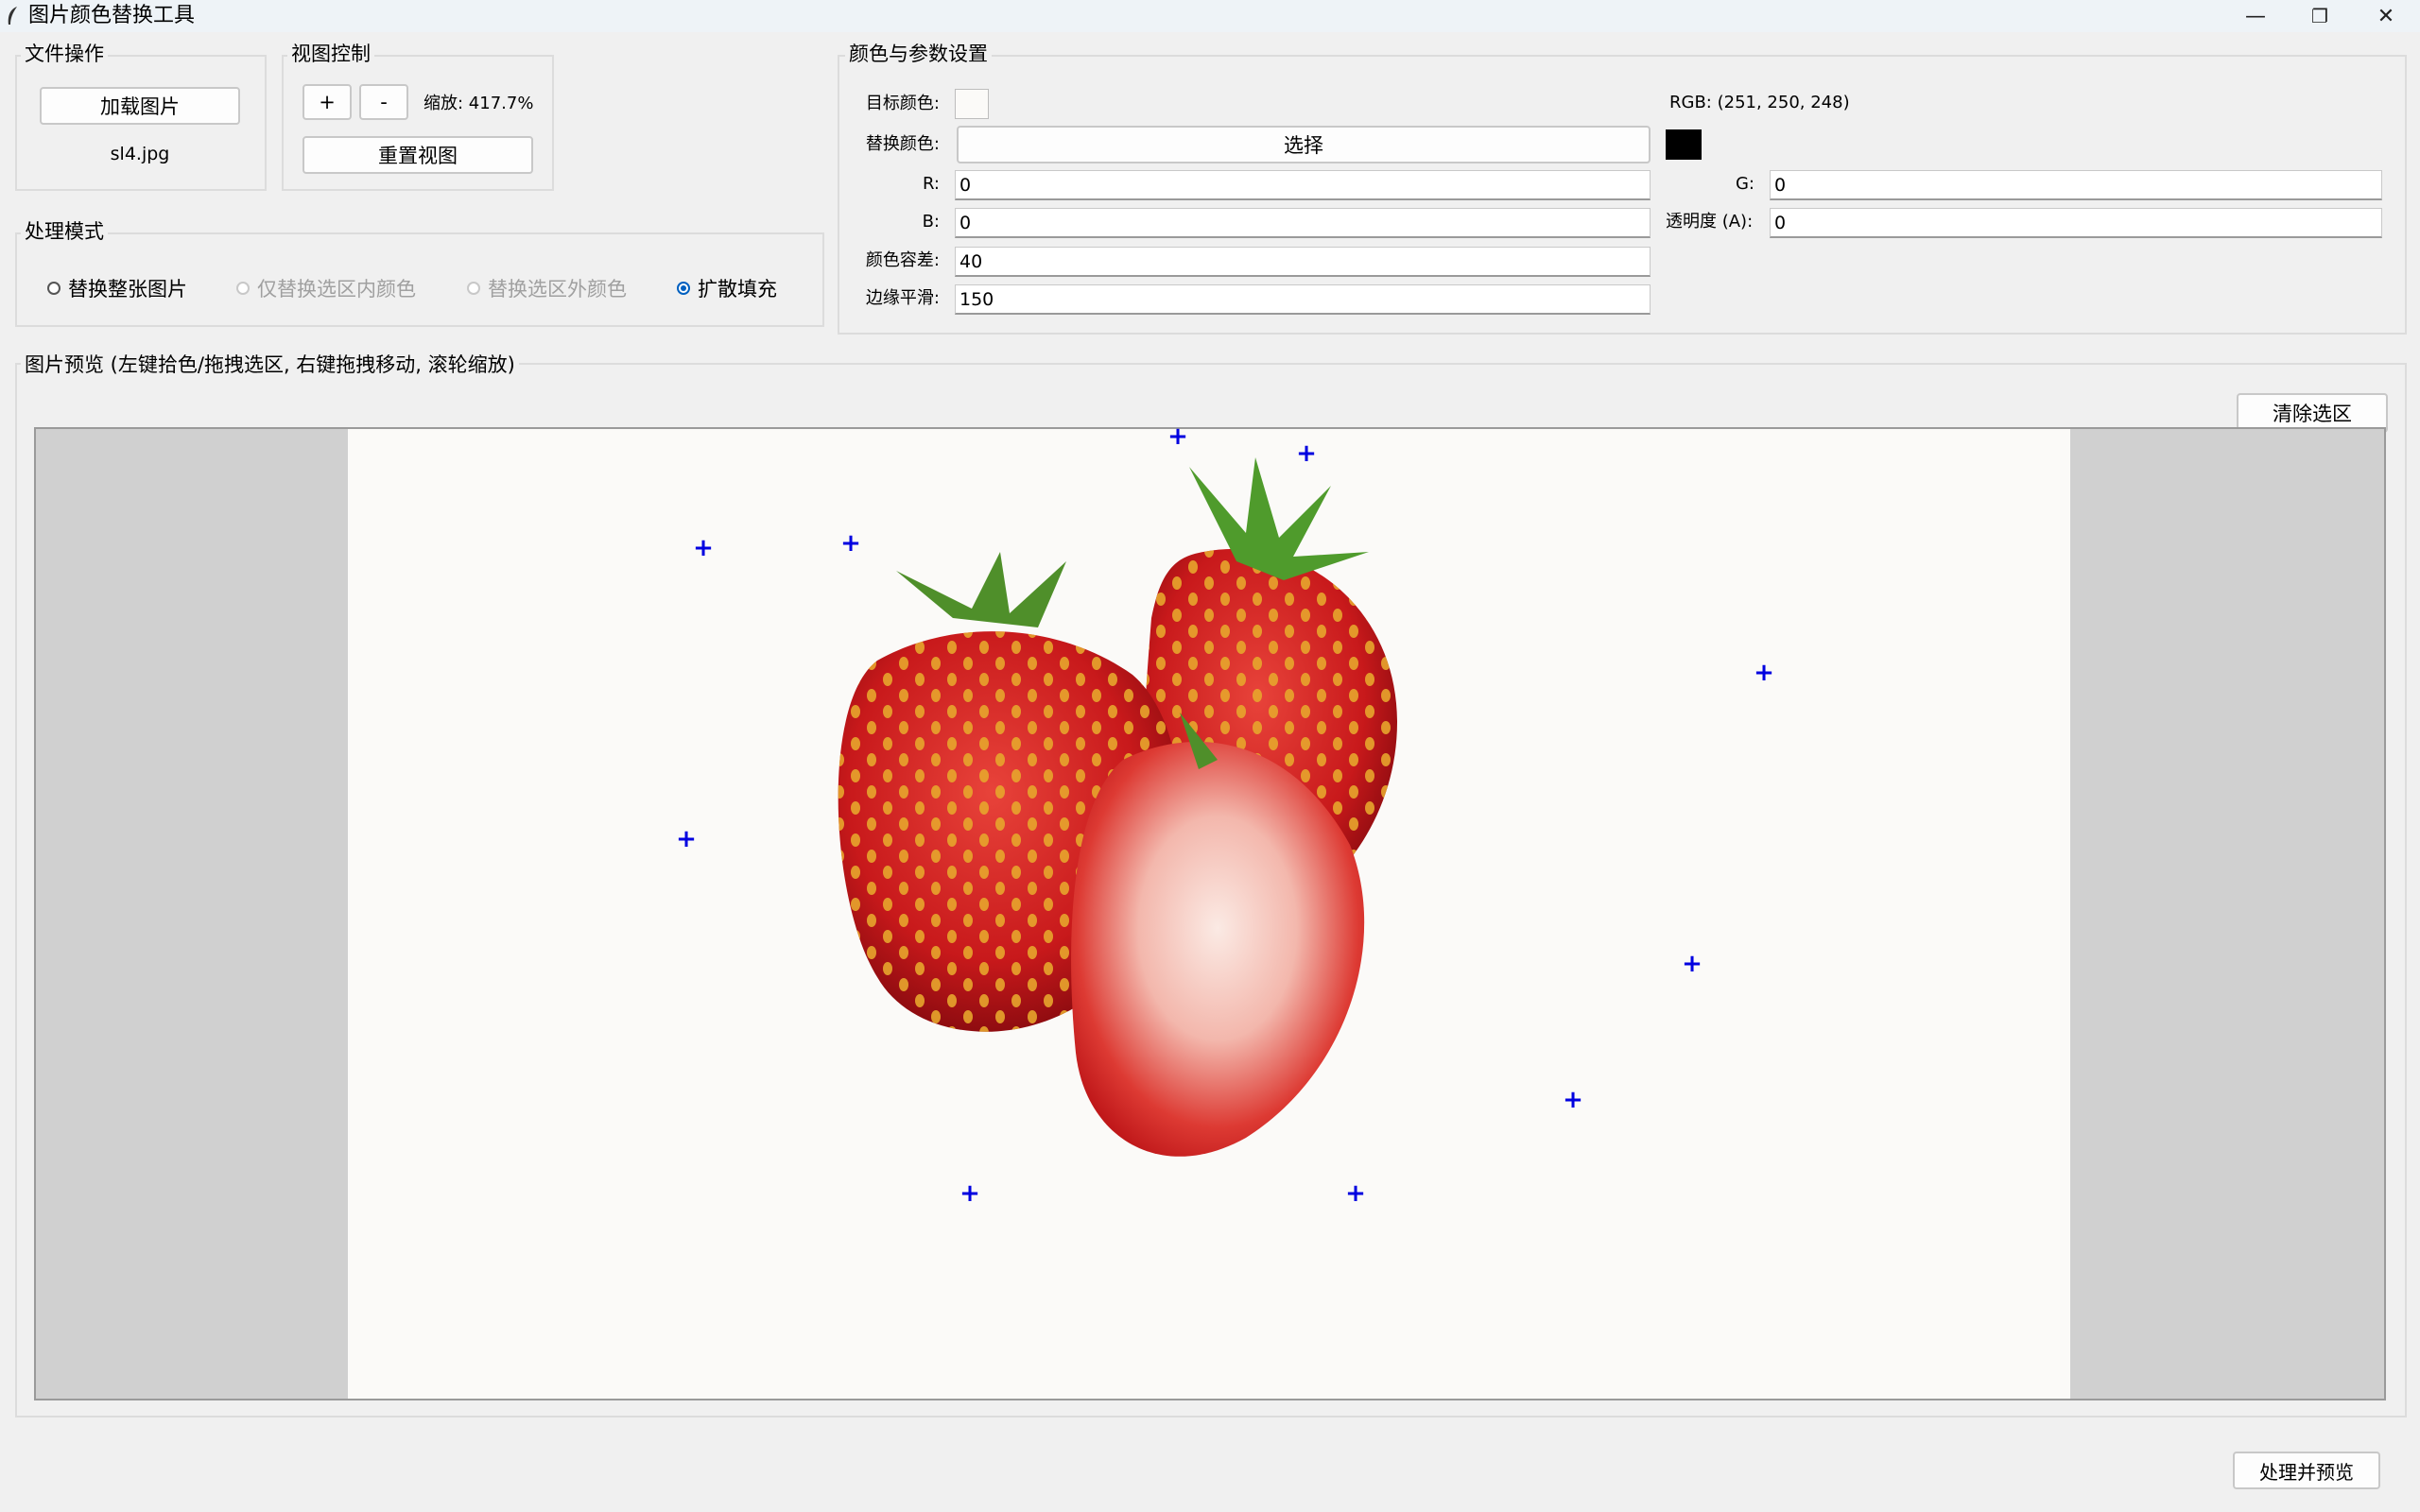  Describe the element at coordinates (336, 289) in the screenshot. I see `mode-option-label: 仅替换选区内颜色` at that location.